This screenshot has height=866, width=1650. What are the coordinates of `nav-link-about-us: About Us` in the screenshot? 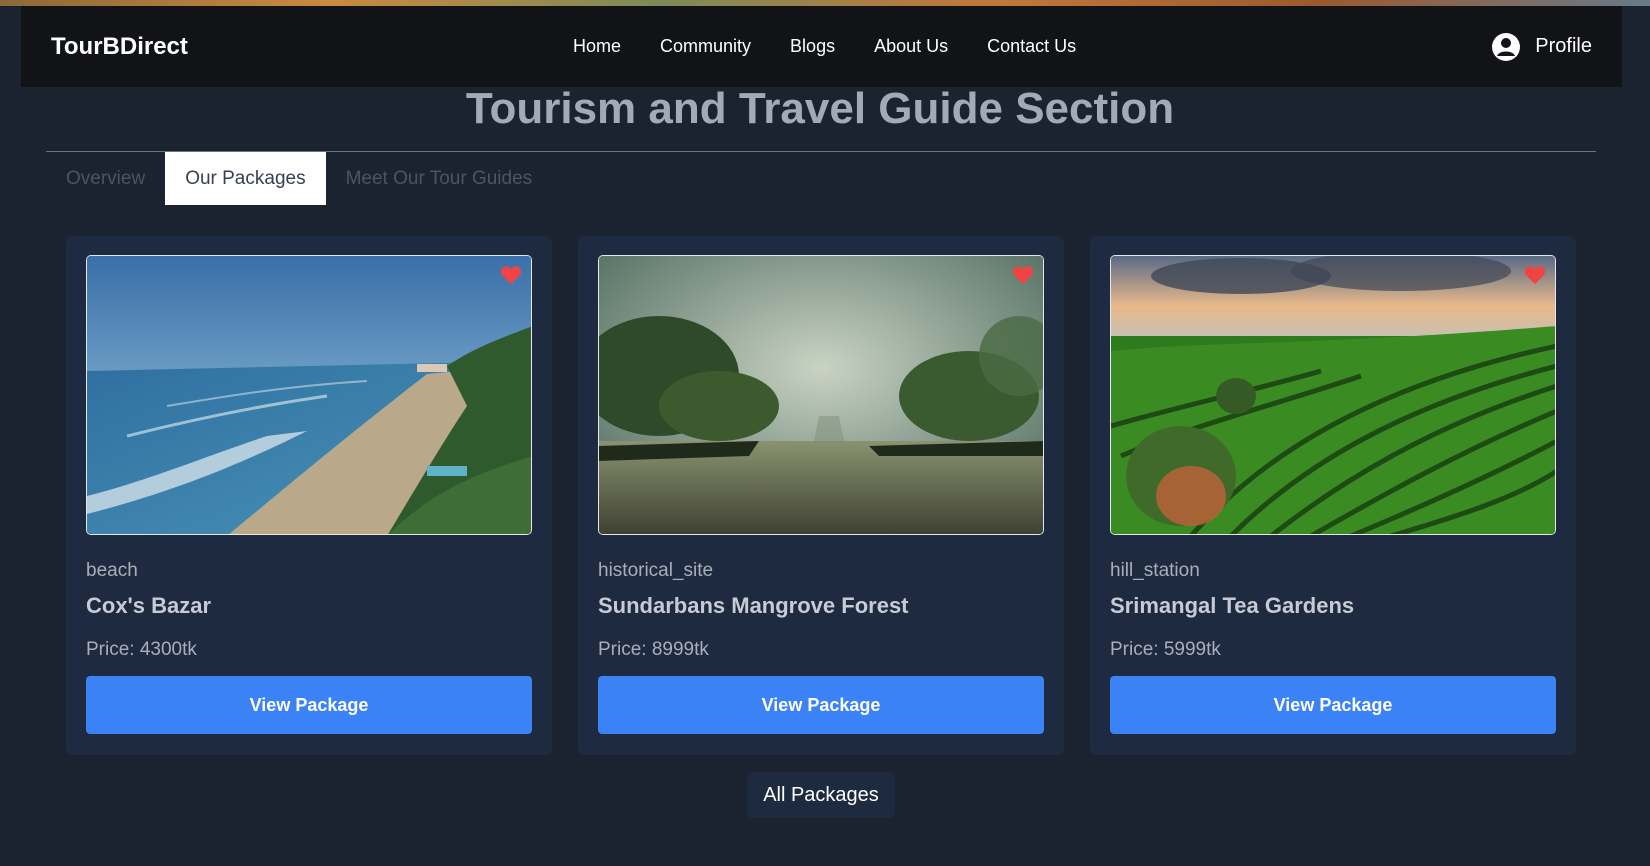 It's located at (911, 46).